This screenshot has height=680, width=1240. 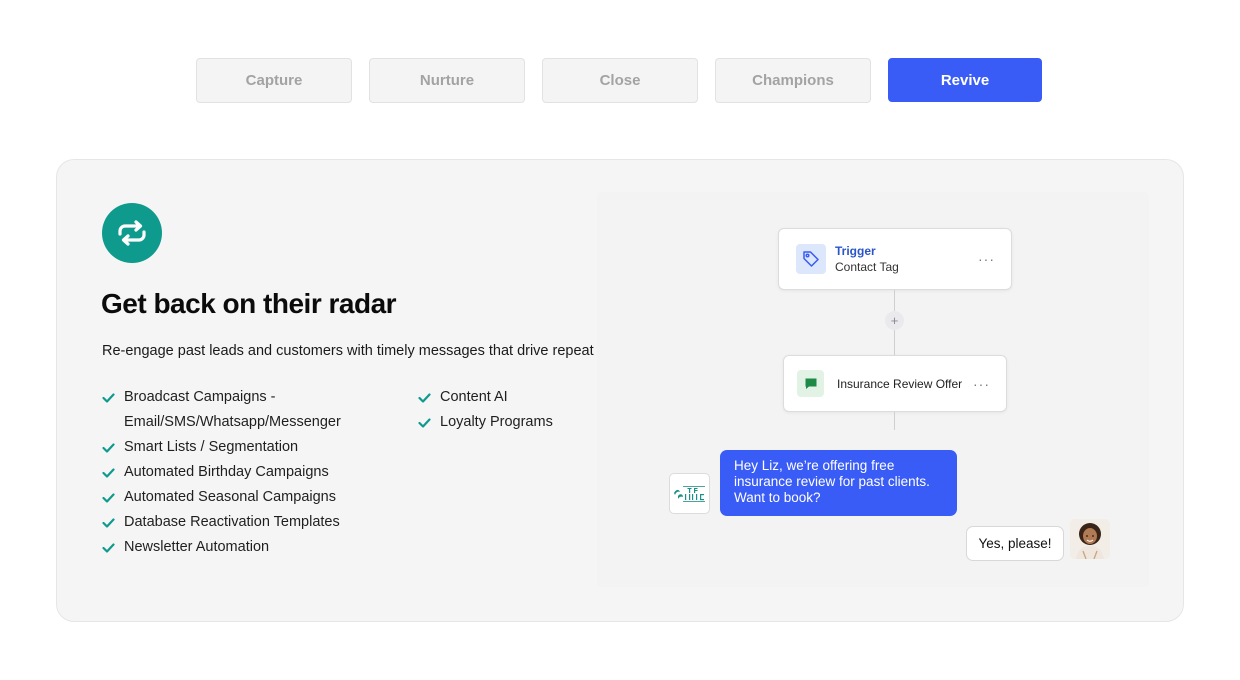 I want to click on stage-tabs: Capture Nurture Close Champions Revive, so click(x=619, y=80).